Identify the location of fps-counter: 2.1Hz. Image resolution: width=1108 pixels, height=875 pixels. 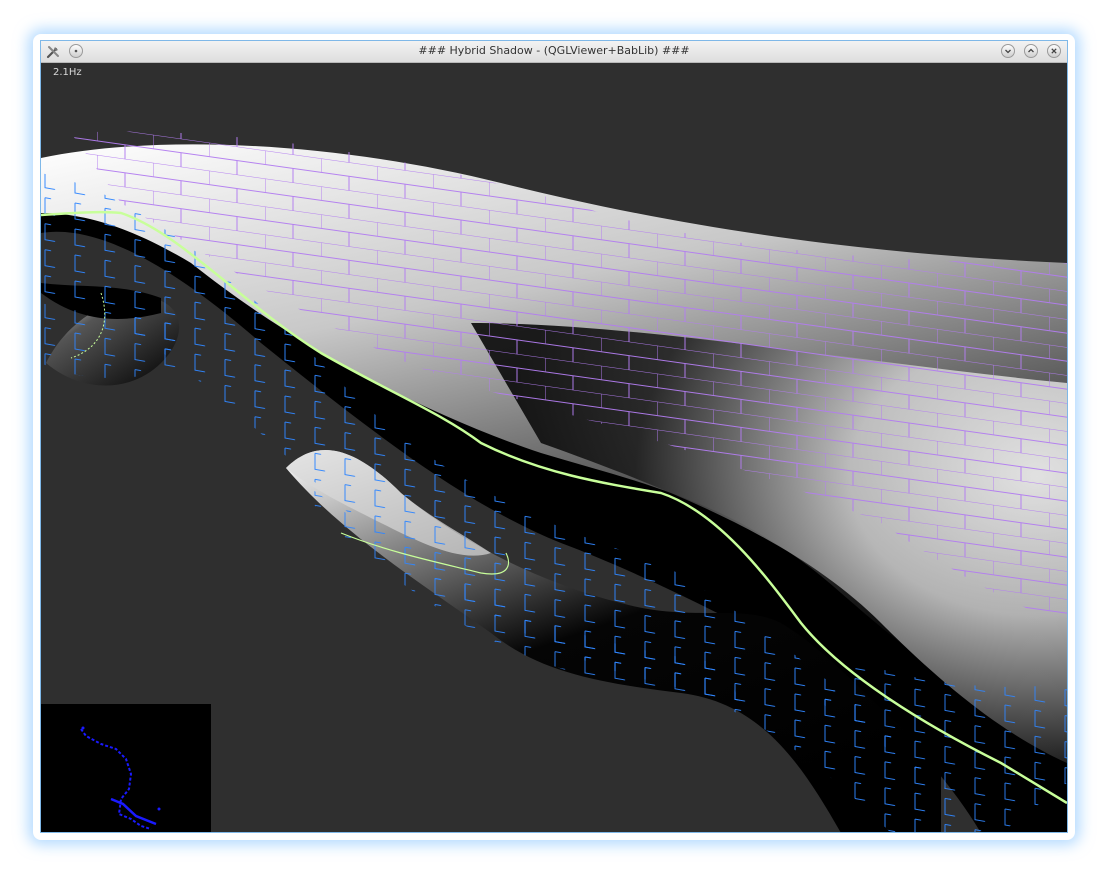
(67, 72).